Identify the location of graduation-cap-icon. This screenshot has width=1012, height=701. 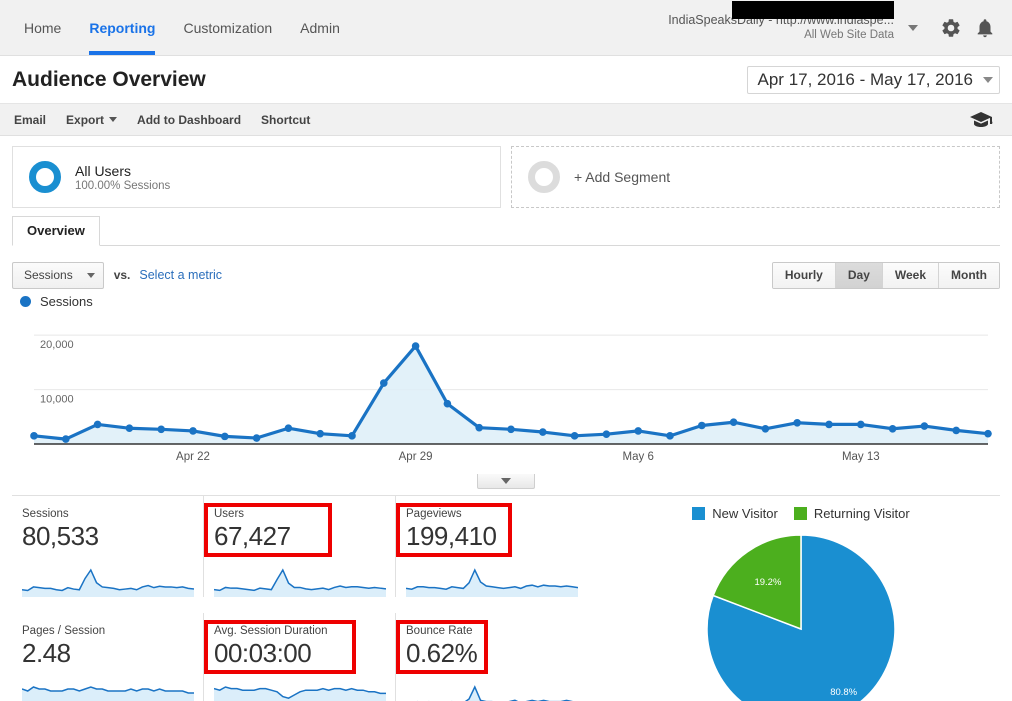
(981, 120).